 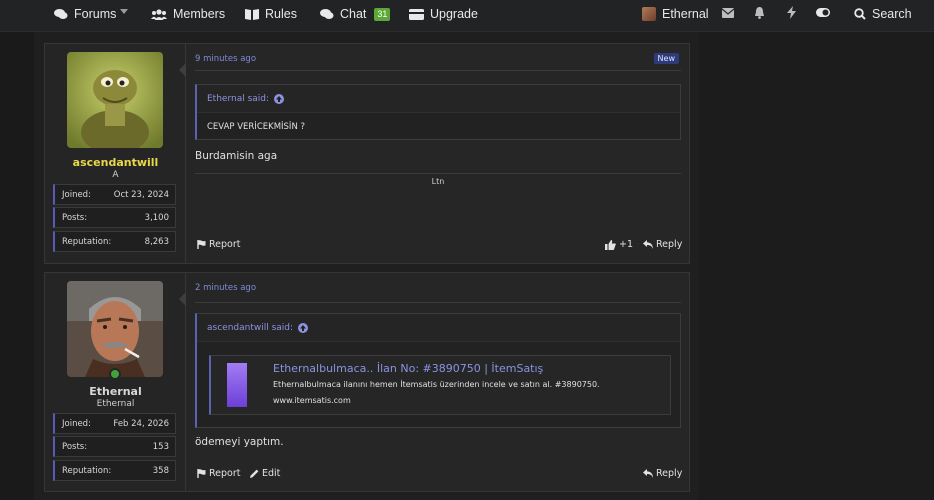 I want to click on post-message: ödemeyi yaptım., so click(x=239, y=442).